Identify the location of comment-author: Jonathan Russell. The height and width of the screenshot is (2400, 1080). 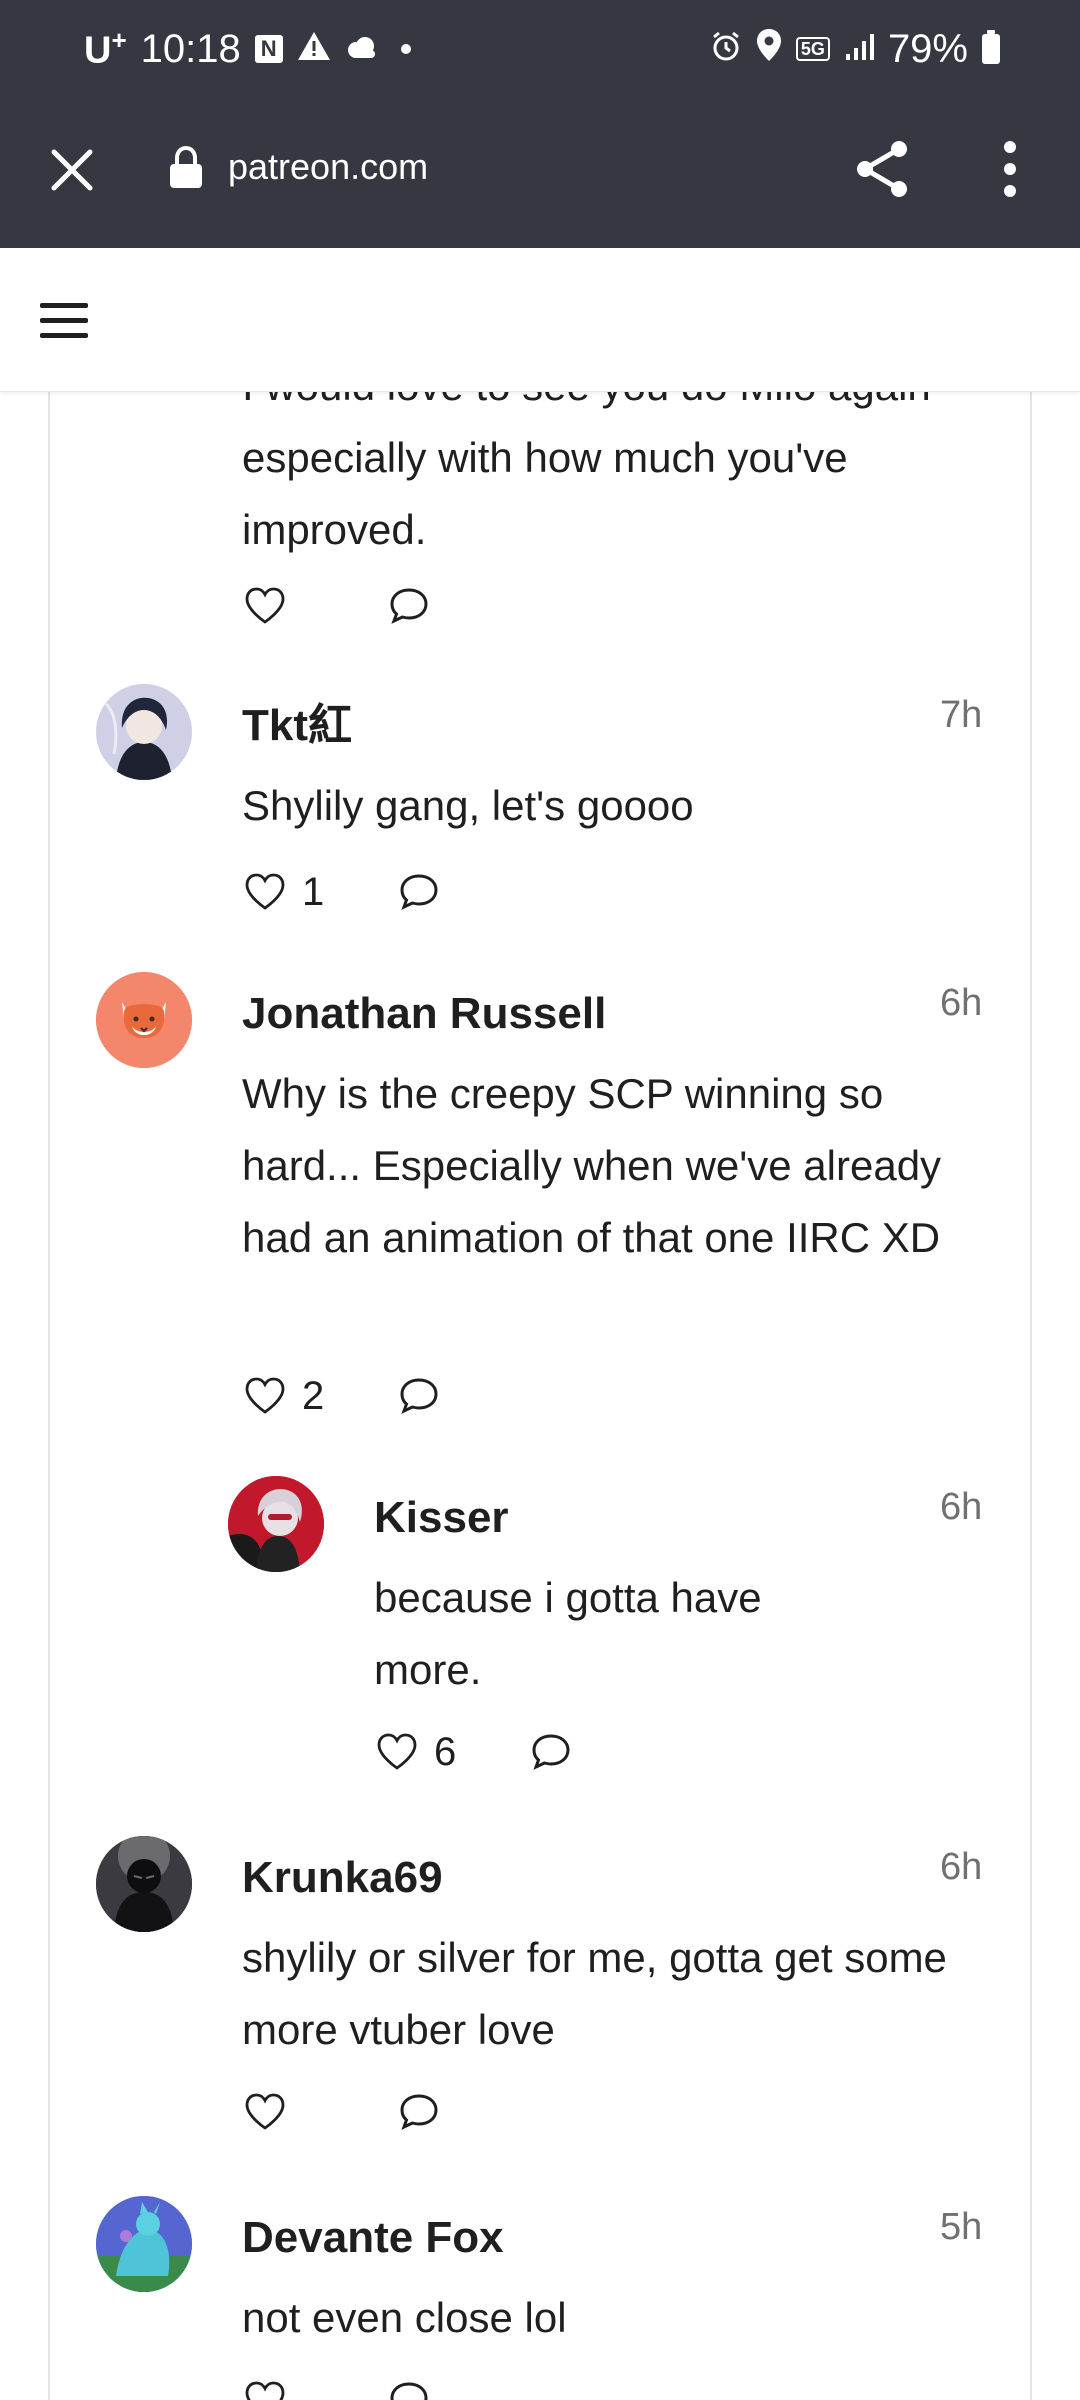
(424, 1014).